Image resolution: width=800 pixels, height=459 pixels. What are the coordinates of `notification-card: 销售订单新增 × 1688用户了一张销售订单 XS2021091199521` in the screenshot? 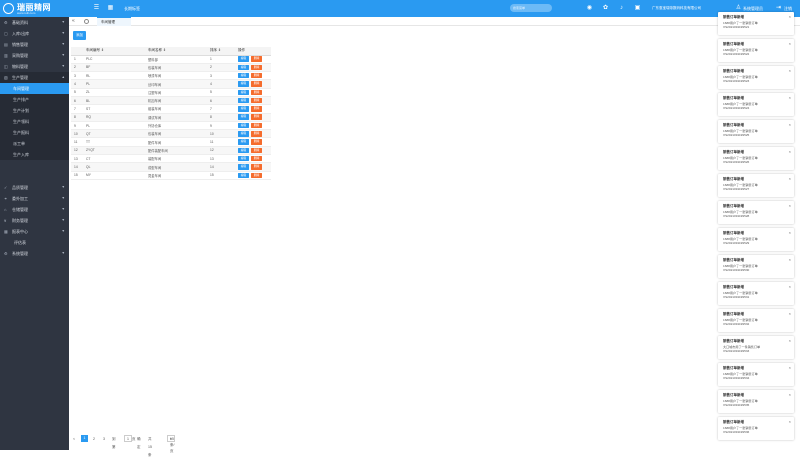 It's located at (756, 23).